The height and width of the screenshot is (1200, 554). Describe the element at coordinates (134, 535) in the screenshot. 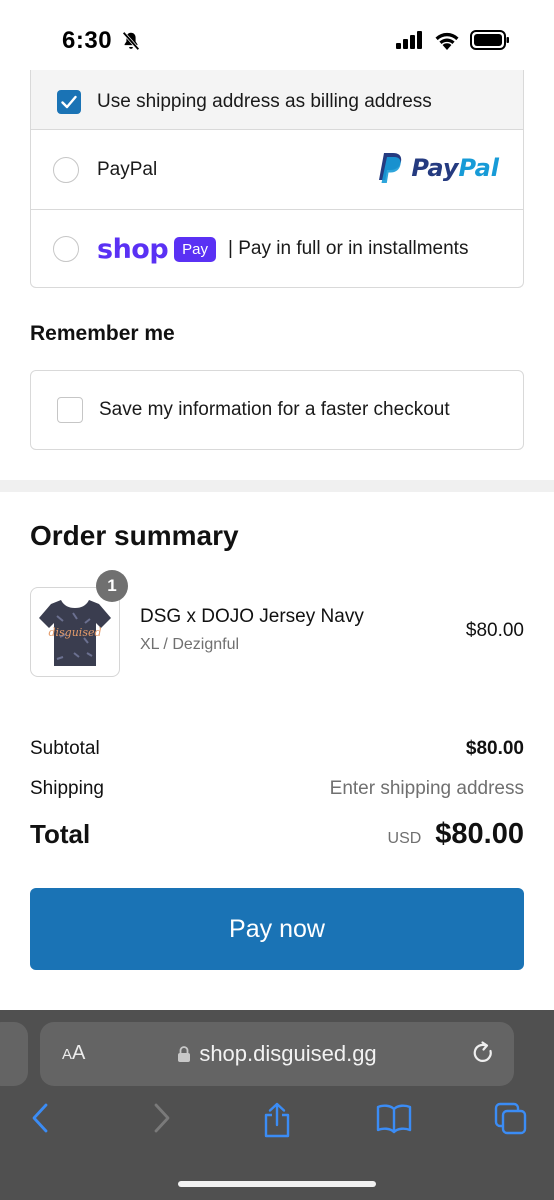

I see `order-summary-heading: Order summary` at that location.